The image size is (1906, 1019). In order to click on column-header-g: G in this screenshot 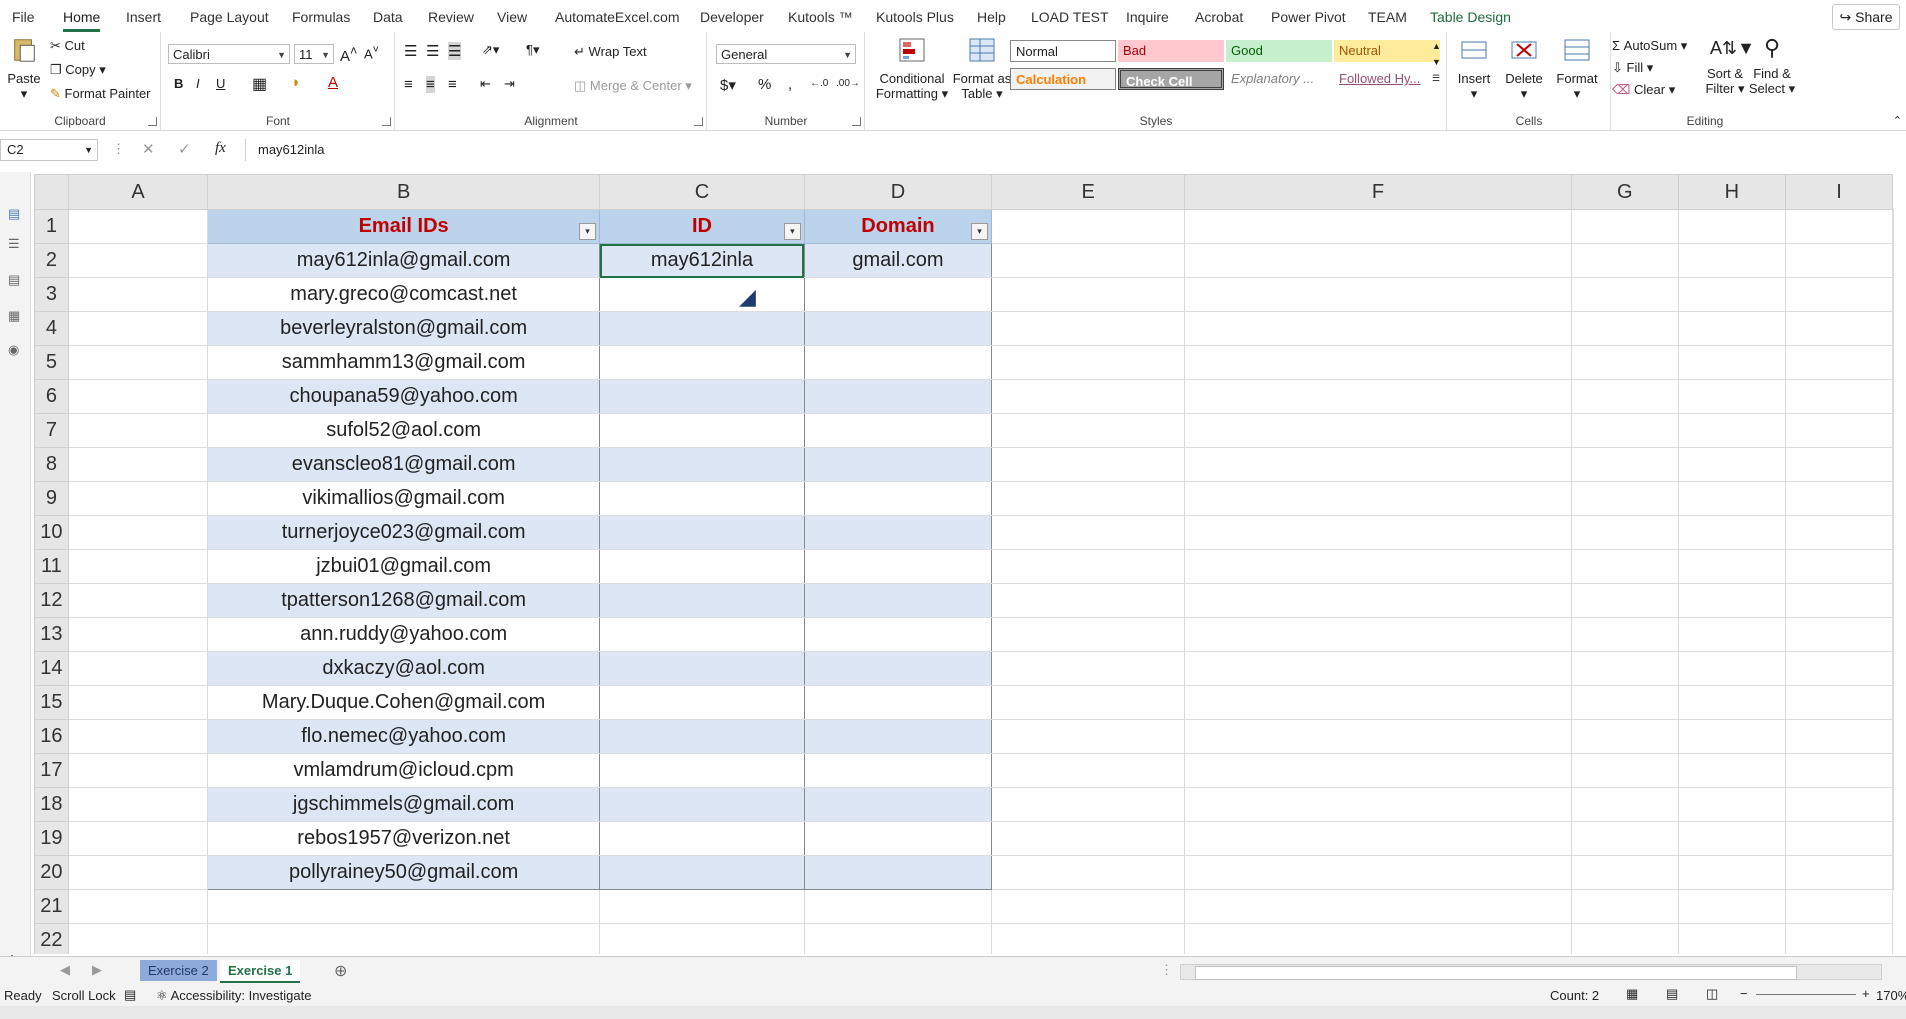, I will do `click(1624, 192)`.